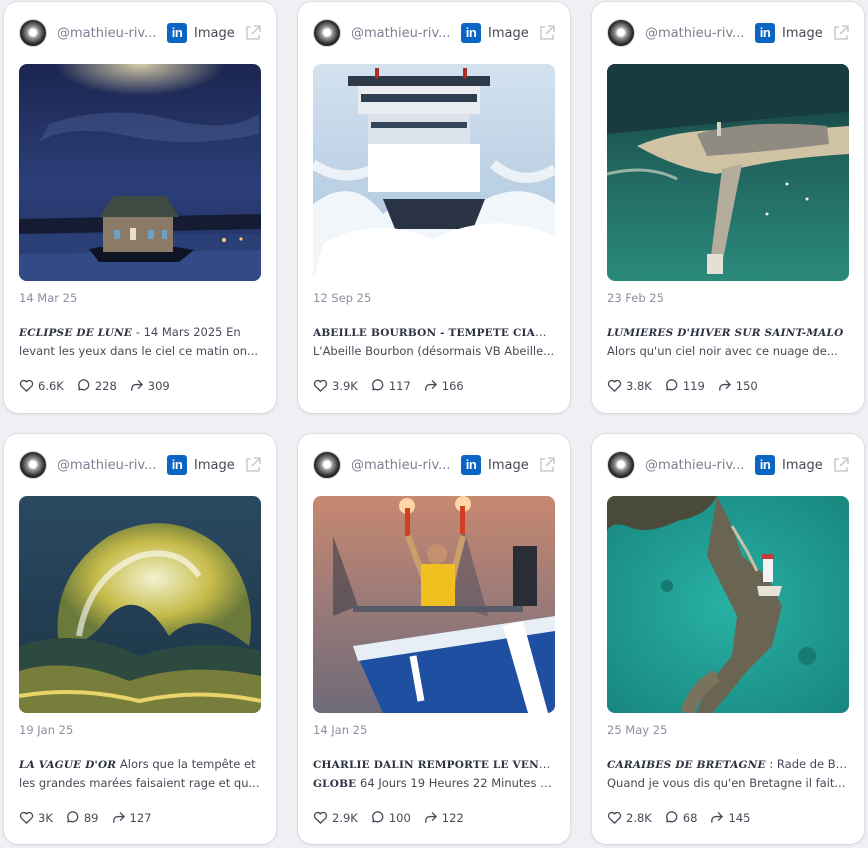 Image resolution: width=868 pixels, height=848 pixels. I want to click on comments-count: 117, so click(399, 385).